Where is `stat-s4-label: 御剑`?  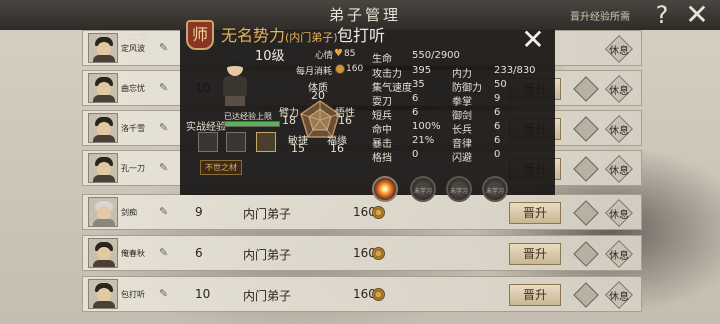
stat-s4-label: 御剑 is located at coordinates (462, 116).